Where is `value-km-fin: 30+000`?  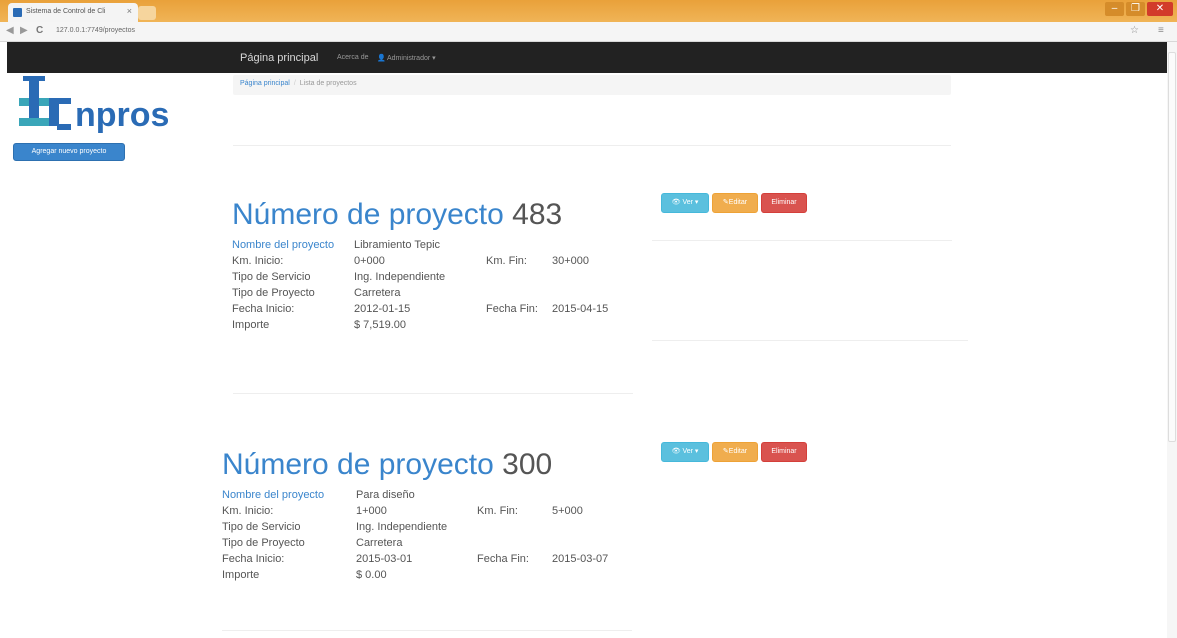 value-km-fin: 30+000 is located at coordinates (571, 261).